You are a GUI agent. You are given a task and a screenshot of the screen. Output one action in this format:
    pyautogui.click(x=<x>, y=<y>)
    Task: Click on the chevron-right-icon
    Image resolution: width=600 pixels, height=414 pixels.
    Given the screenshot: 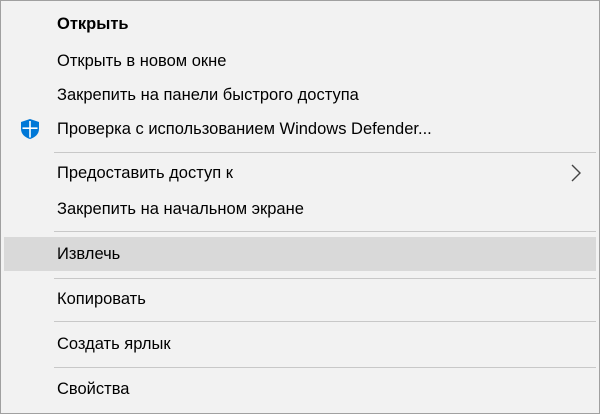 What is the action you would take?
    pyautogui.click(x=576, y=173)
    